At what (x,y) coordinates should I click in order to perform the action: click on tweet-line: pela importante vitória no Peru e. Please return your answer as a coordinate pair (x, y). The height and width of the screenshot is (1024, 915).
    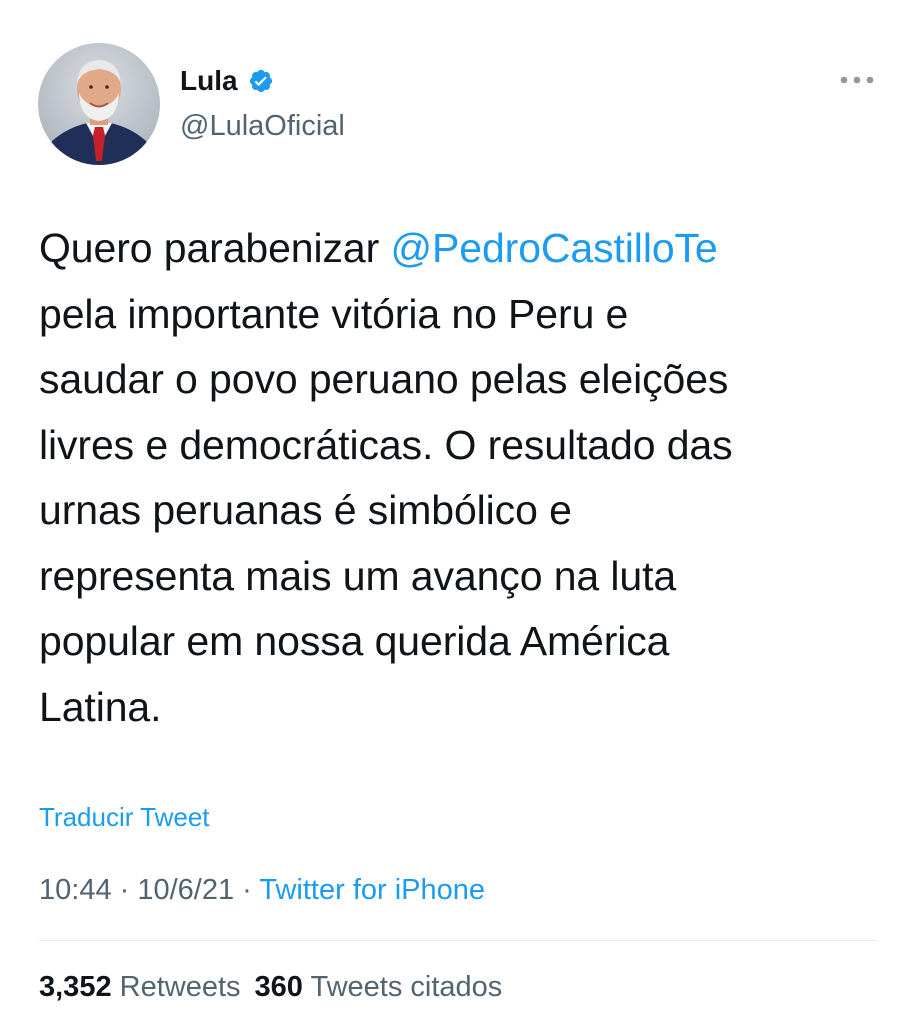
    Looking at the image, I should click on (334, 313).